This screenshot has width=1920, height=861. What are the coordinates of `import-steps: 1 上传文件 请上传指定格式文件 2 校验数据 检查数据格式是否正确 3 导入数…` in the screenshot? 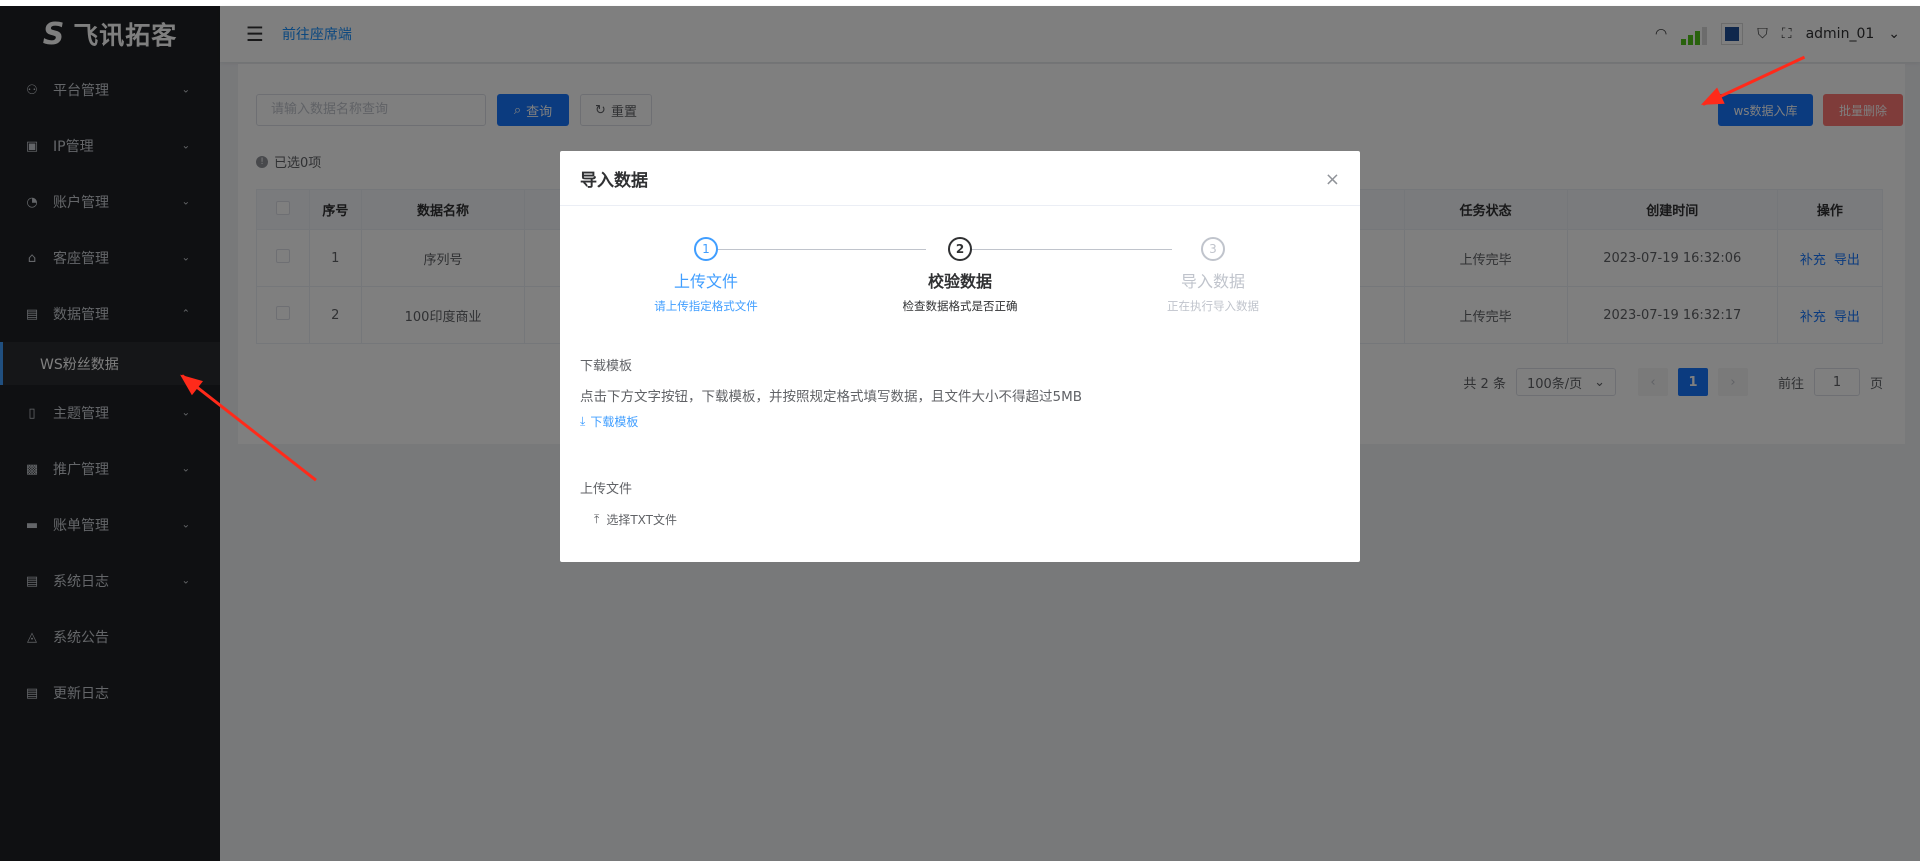 It's located at (960, 277).